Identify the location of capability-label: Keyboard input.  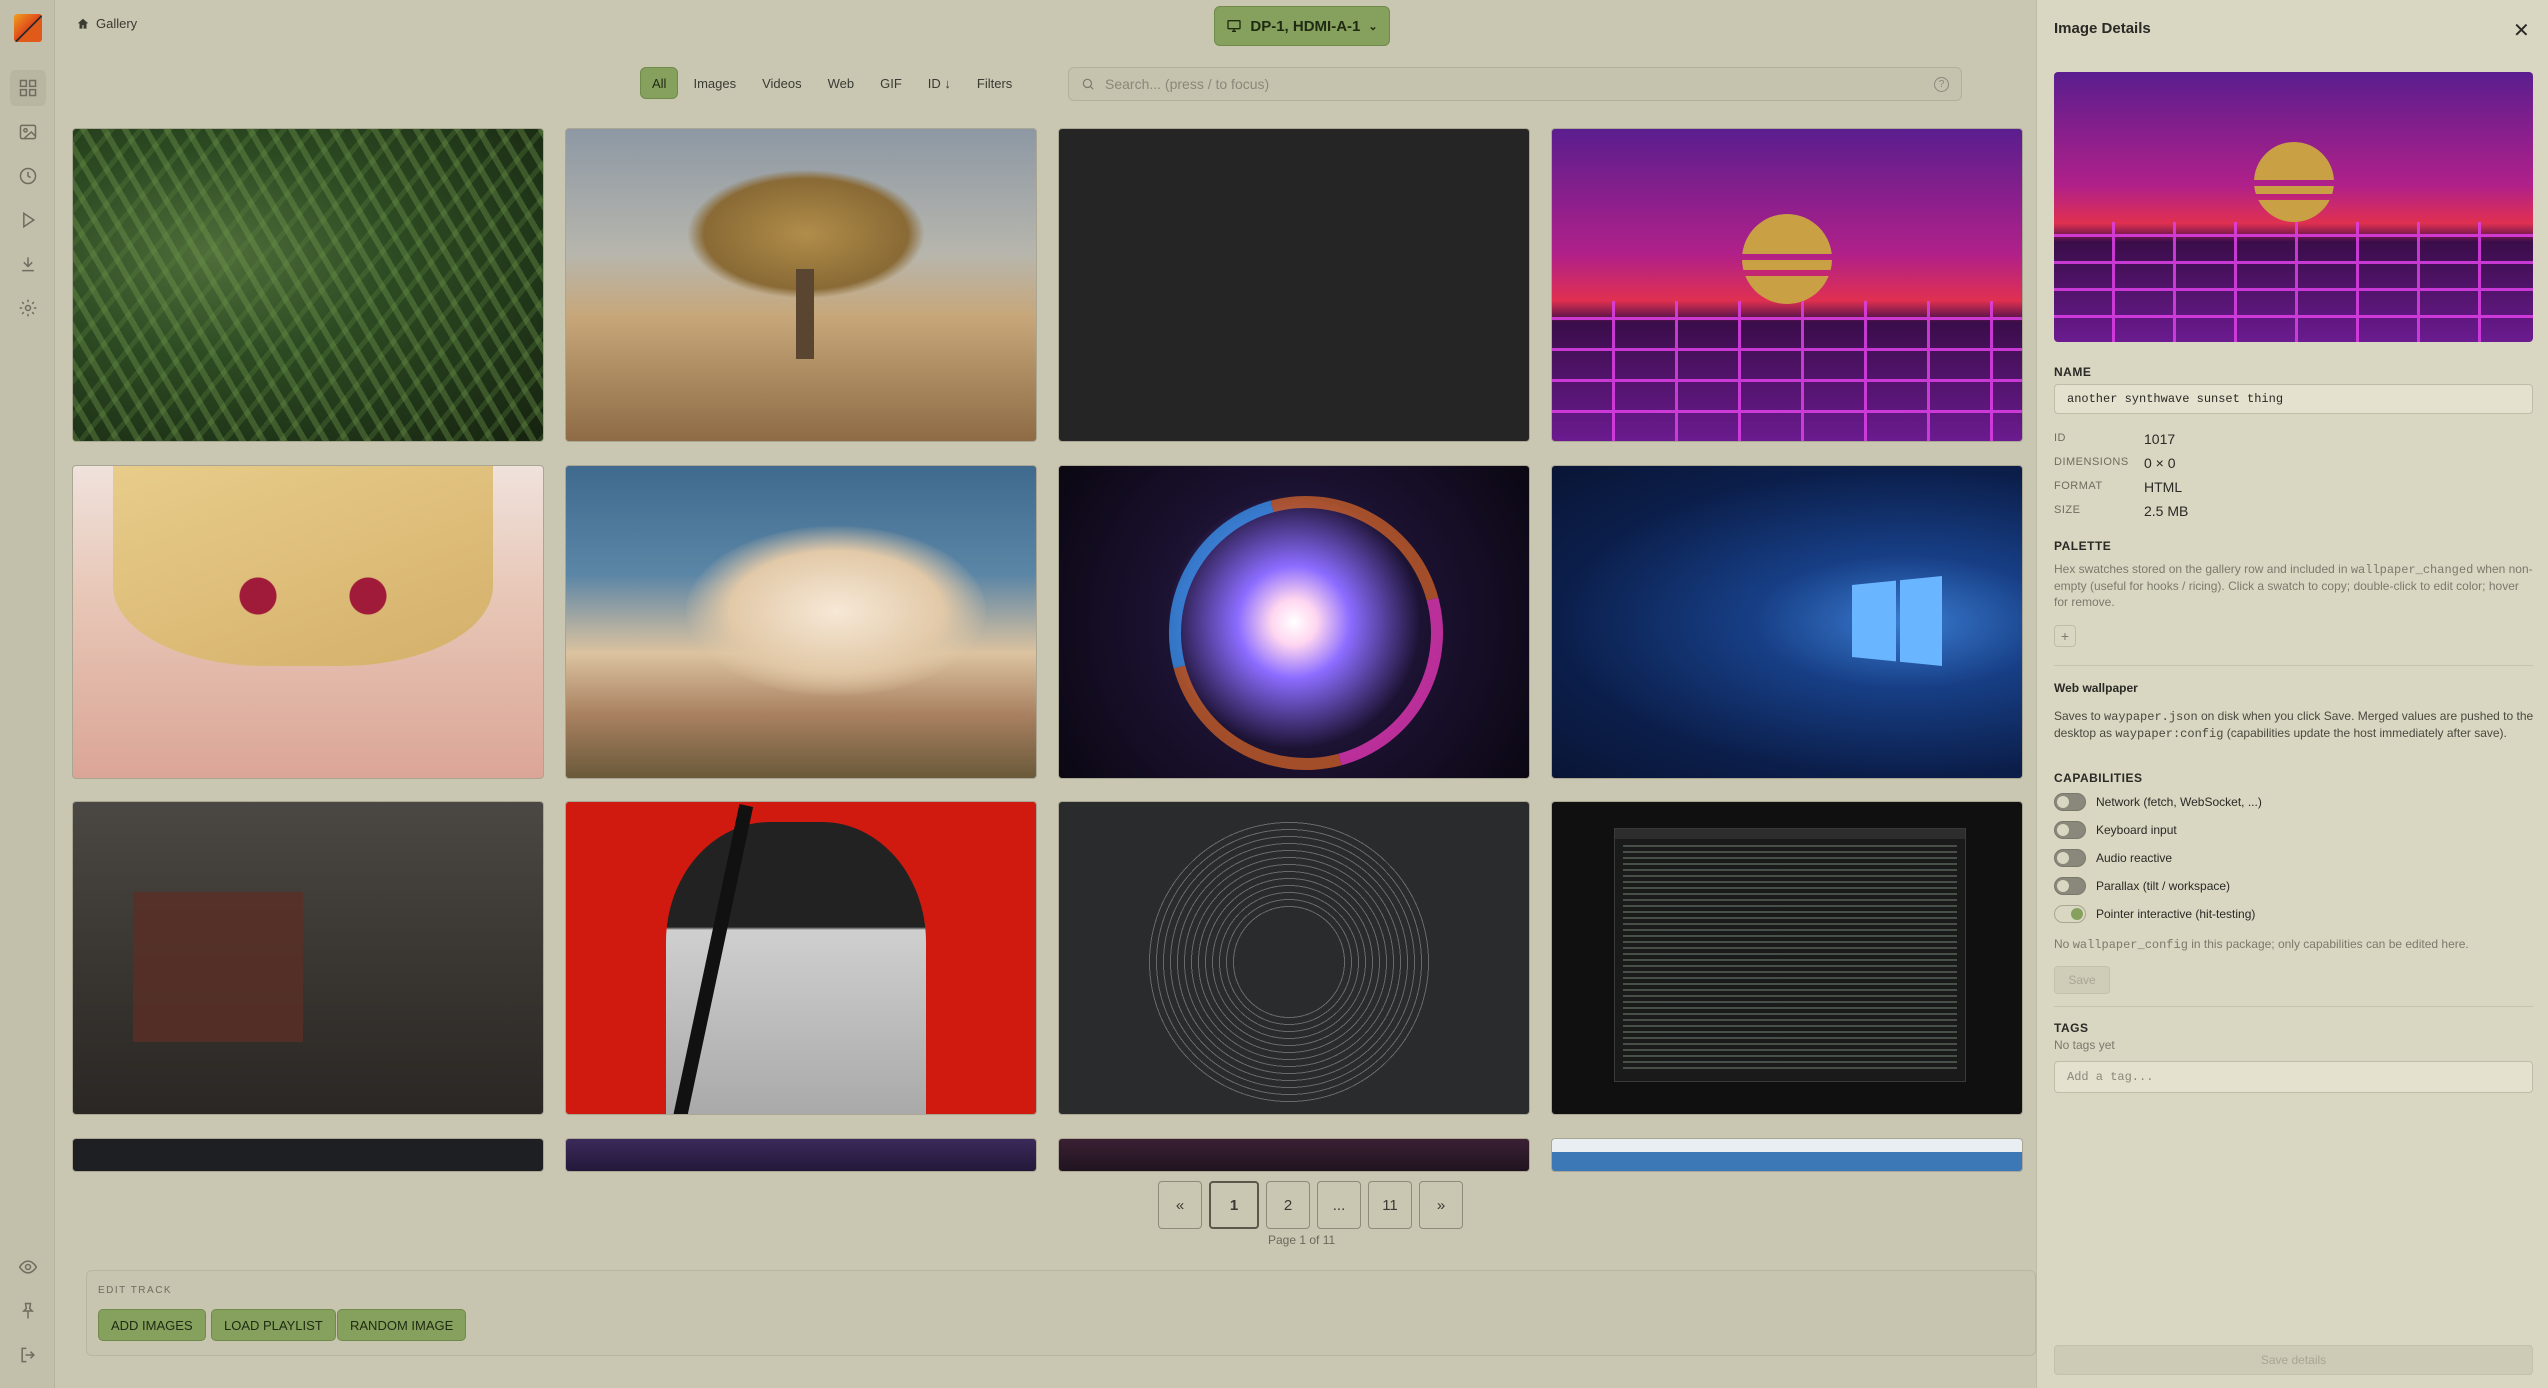
(2136, 830).